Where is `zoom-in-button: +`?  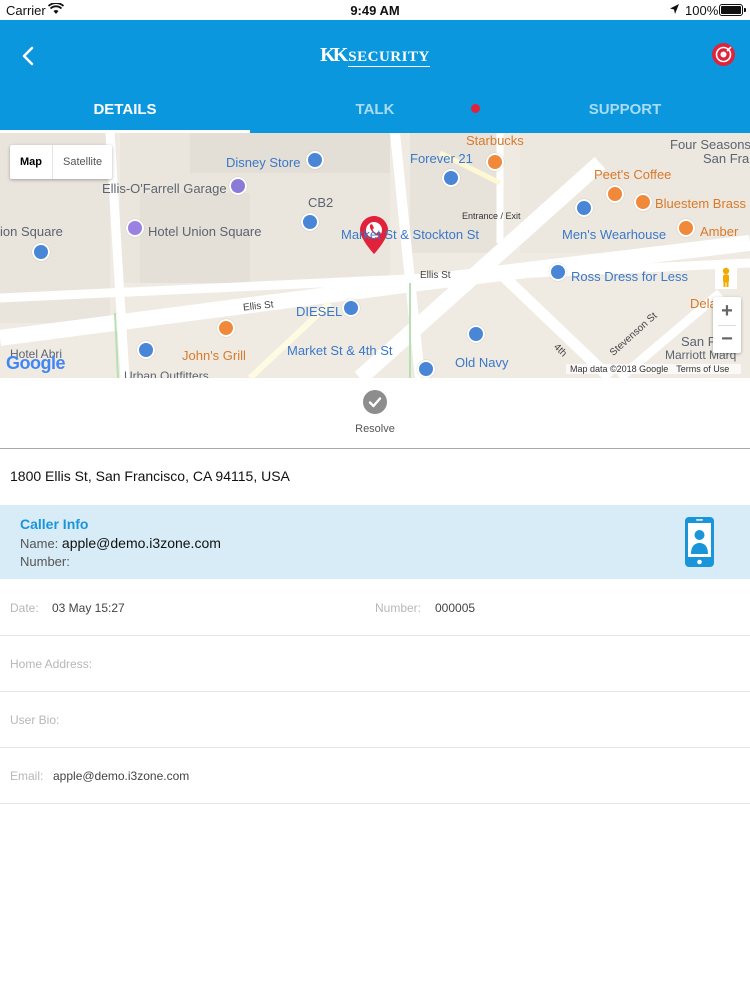 zoom-in-button: + is located at coordinates (727, 311).